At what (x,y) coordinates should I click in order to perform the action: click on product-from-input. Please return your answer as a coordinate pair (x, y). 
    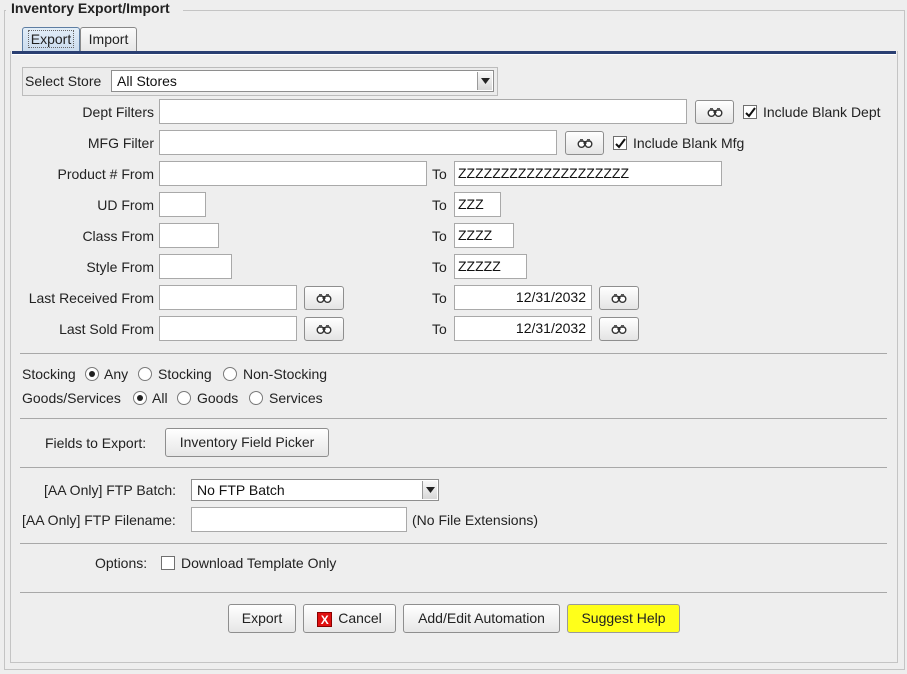
    Looking at the image, I should click on (293, 173).